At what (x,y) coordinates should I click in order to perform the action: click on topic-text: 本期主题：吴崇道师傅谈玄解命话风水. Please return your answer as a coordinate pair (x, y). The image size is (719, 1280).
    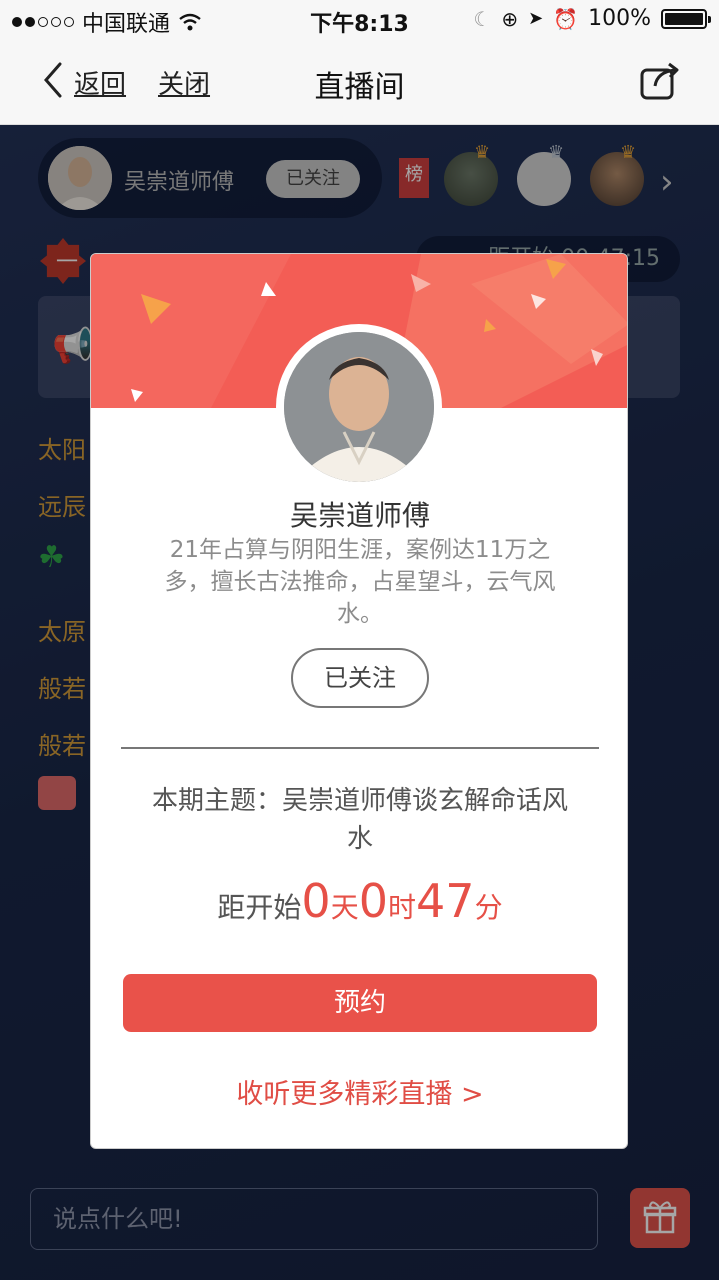
    Looking at the image, I should click on (359, 820).